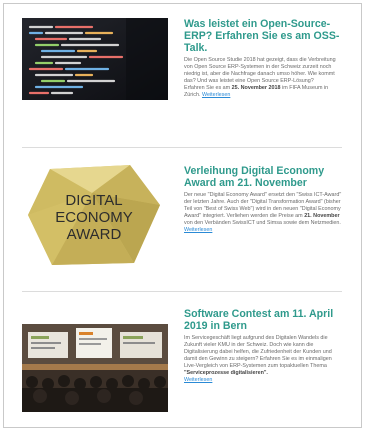 Image resolution: width=367 pixels, height=433 pixels. What do you see at coordinates (94, 217) in the screenshot?
I see `logo-line2: ECONOMY` at bounding box center [94, 217].